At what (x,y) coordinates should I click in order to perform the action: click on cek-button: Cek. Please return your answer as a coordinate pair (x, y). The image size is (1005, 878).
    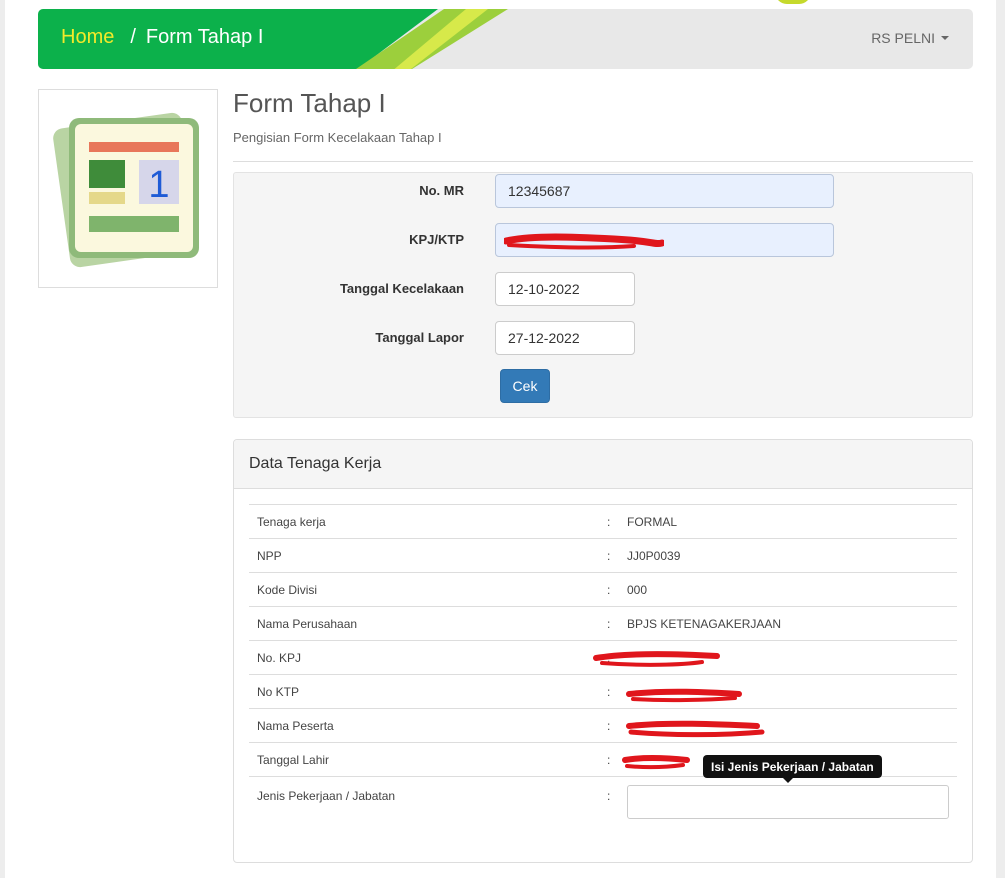
    Looking at the image, I should click on (525, 386).